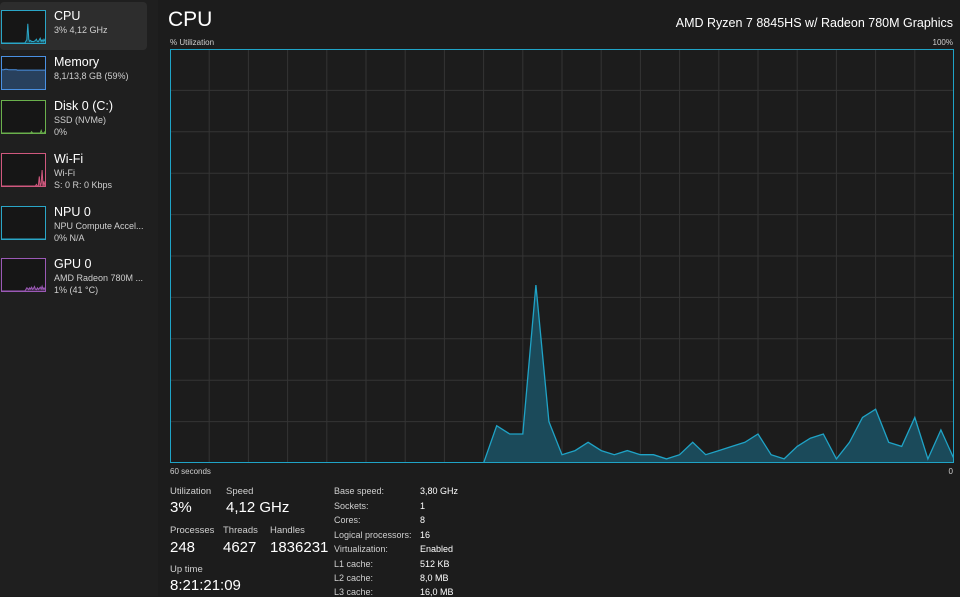  What do you see at coordinates (81, 30) in the screenshot?
I see `sidebar-item-subtitle: 3% 4,12 GHz` at bounding box center [81, 30].